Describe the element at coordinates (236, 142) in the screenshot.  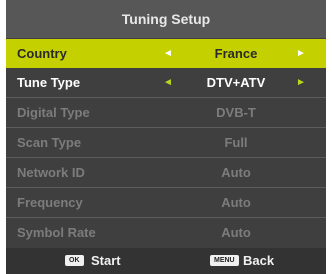
I see `row-value-scan-type: Full` at that location.